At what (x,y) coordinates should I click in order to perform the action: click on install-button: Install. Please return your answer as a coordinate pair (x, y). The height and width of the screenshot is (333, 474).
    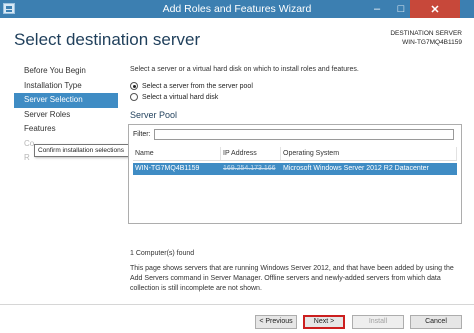
    Looking at the image, I should click on (378, 322).